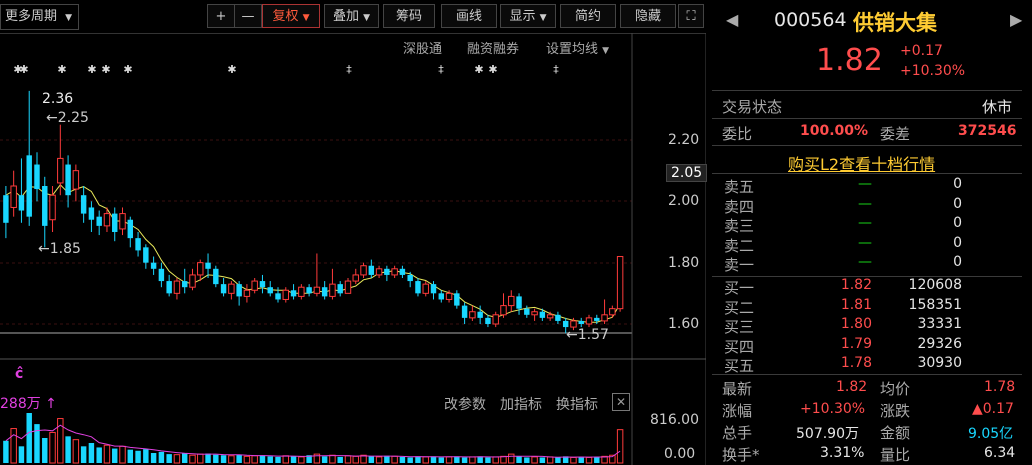 This screenshot has height=465, width=1032. What do you see at coordinates (31, 16) in the screenshot?
I see `period-label: 更多周期` at bounding box center [31, 16].